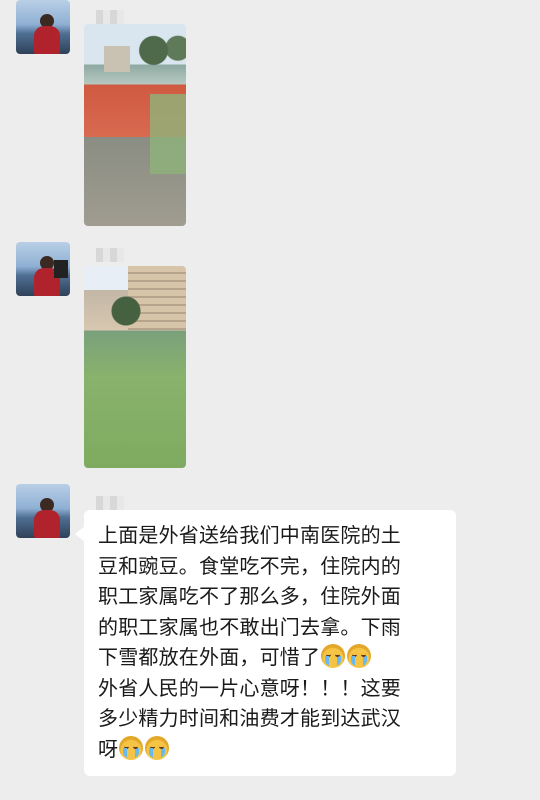  What do you see at coordinates (159, 46) in the screenshot?
I see `photo-trees` at bounding box center [159, 46].